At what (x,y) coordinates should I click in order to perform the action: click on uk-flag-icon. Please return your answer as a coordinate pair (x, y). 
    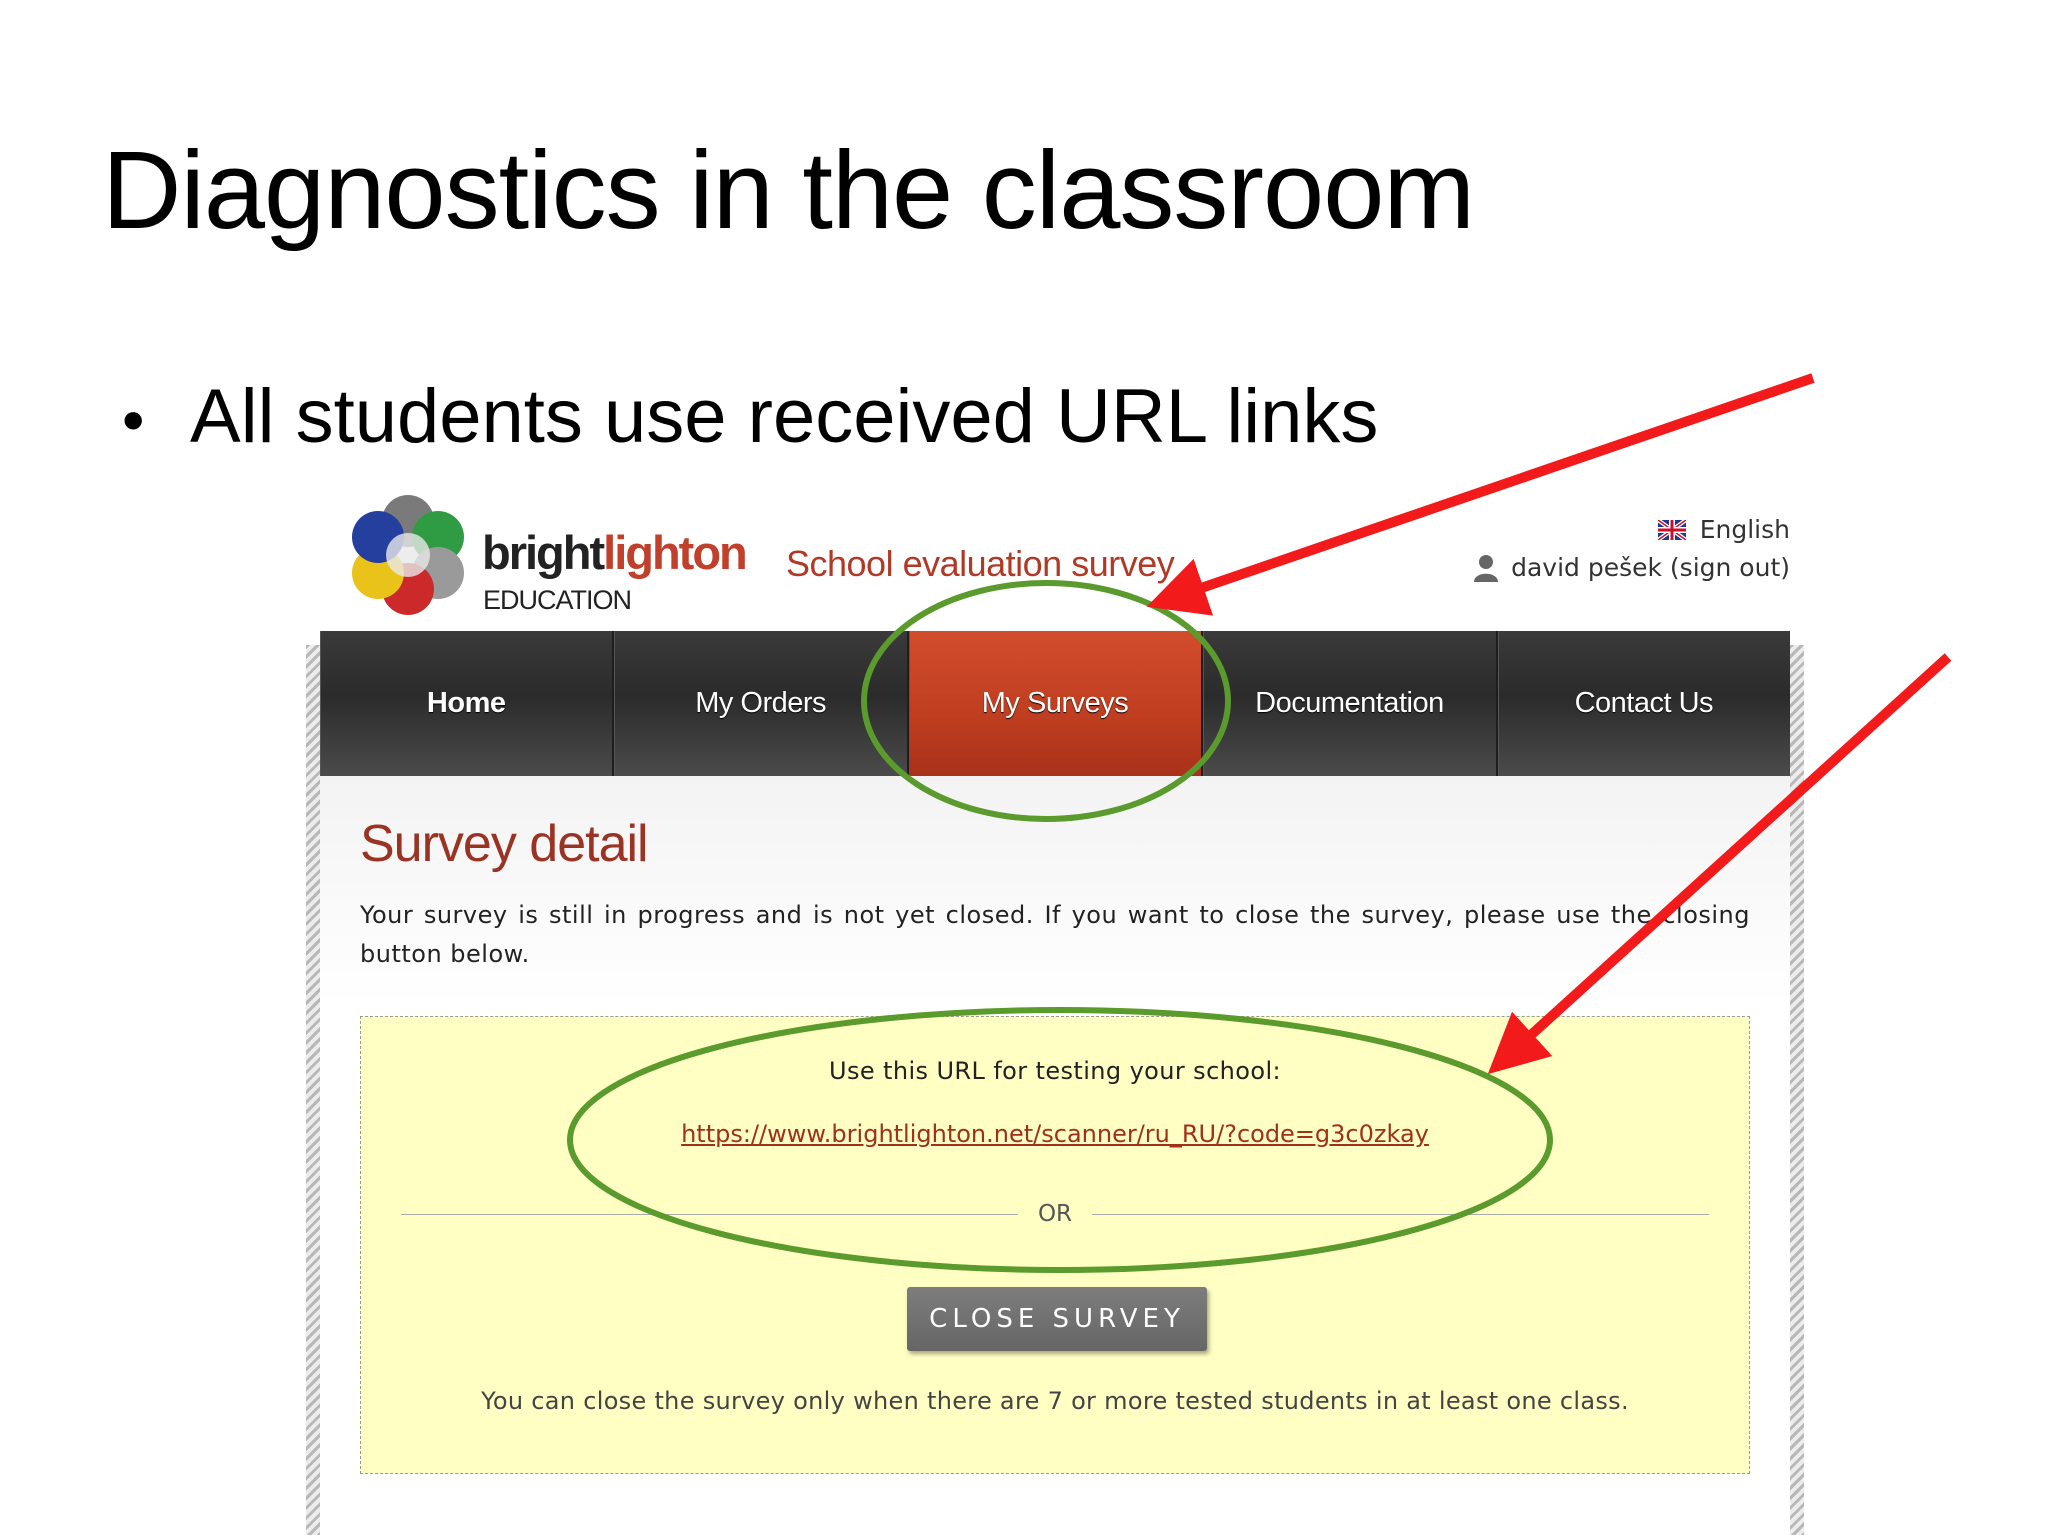
    Looking at the image, I should click on (1671, 529).